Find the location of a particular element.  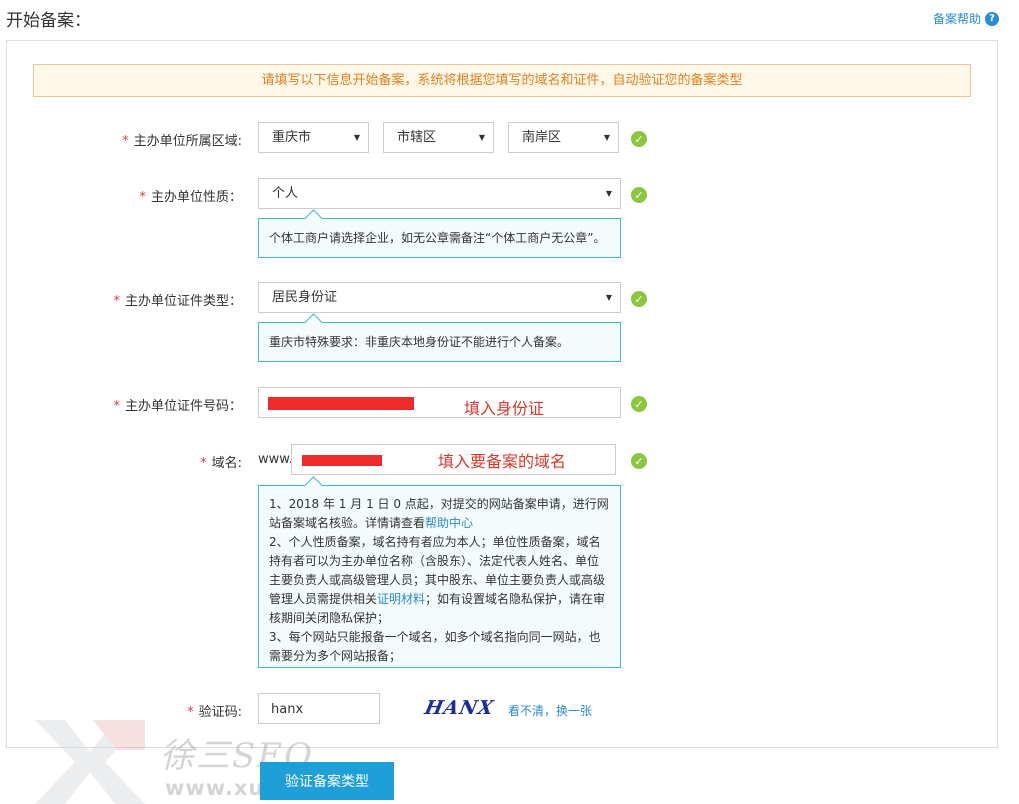

domain-label: * 域名: is located at coordinates (121, 461).